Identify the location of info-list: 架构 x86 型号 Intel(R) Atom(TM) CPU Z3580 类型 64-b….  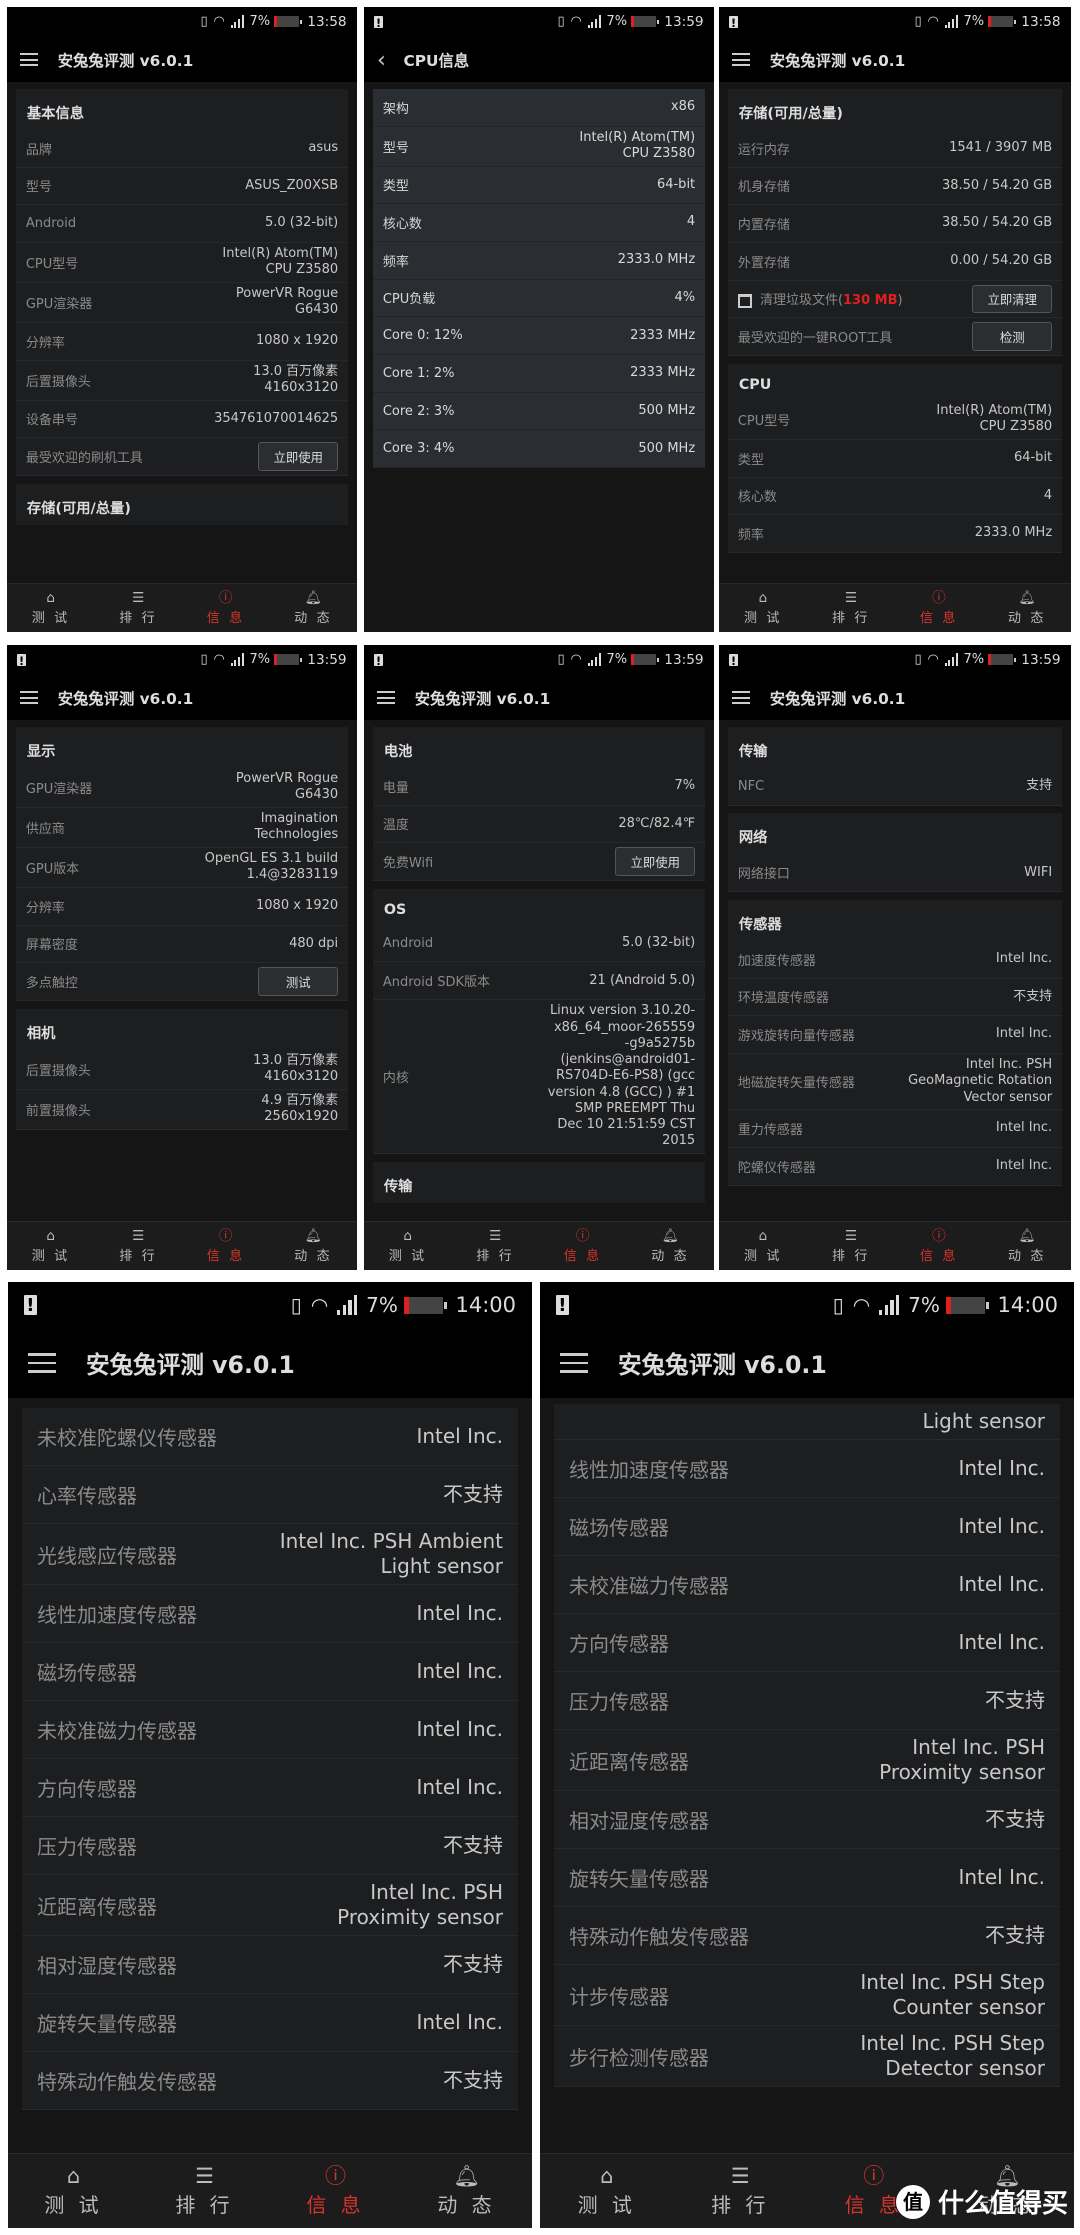
(539, 357).